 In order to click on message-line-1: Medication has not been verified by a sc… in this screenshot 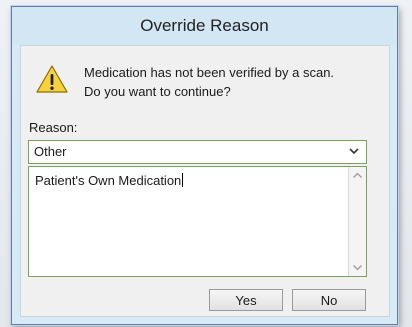, I will do `click(209, 72)`.